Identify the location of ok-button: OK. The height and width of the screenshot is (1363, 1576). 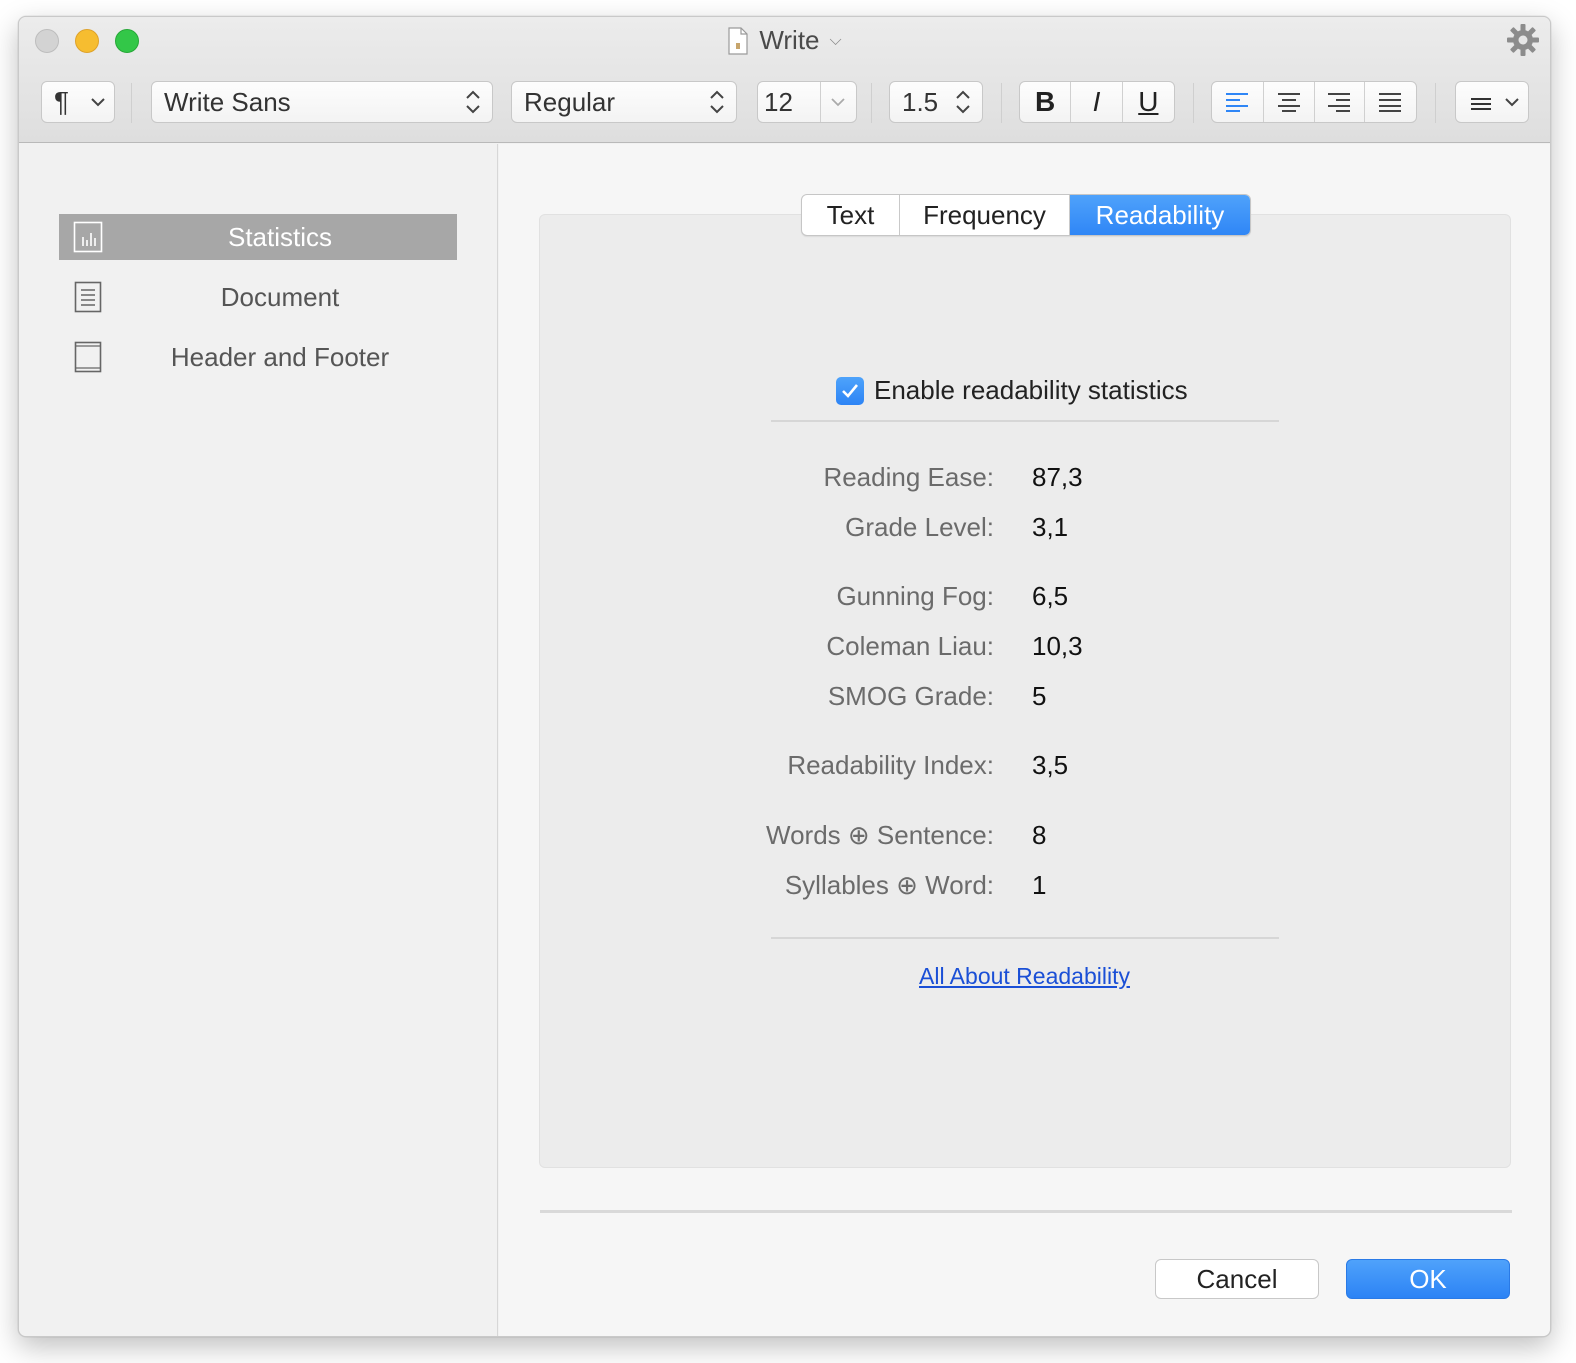
(1428, 1279).